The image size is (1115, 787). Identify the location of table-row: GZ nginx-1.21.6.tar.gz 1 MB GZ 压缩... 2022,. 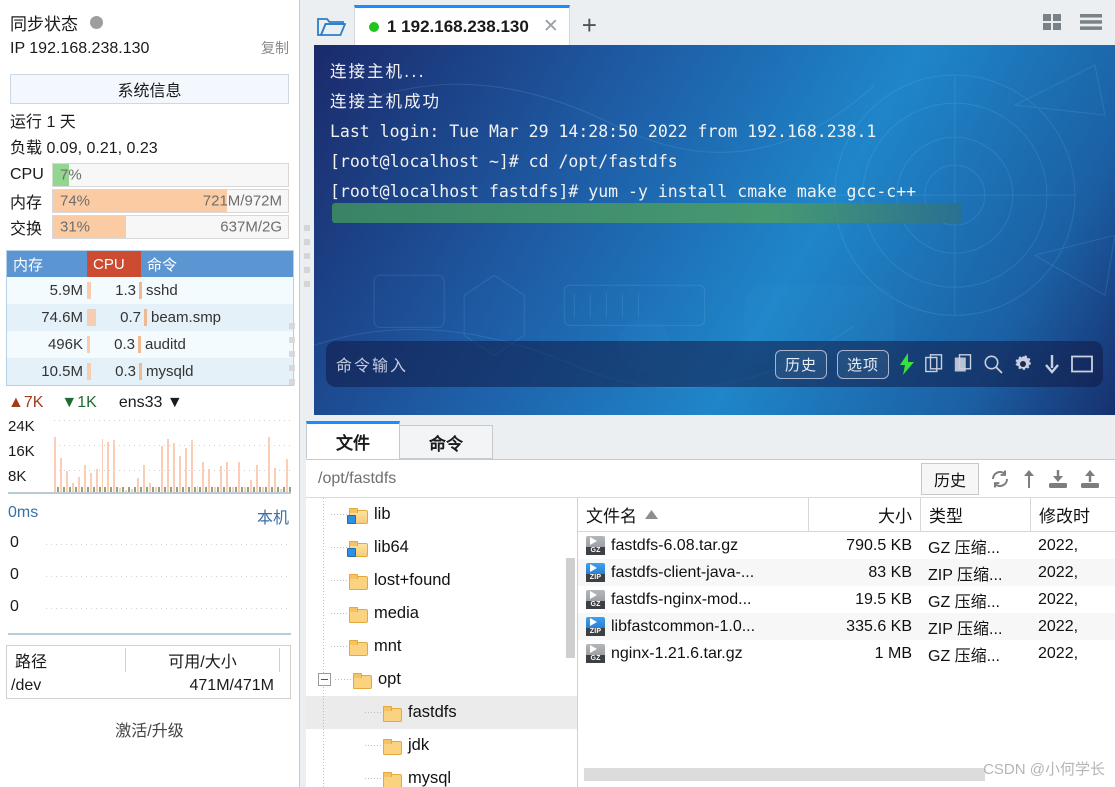
(846, 653).